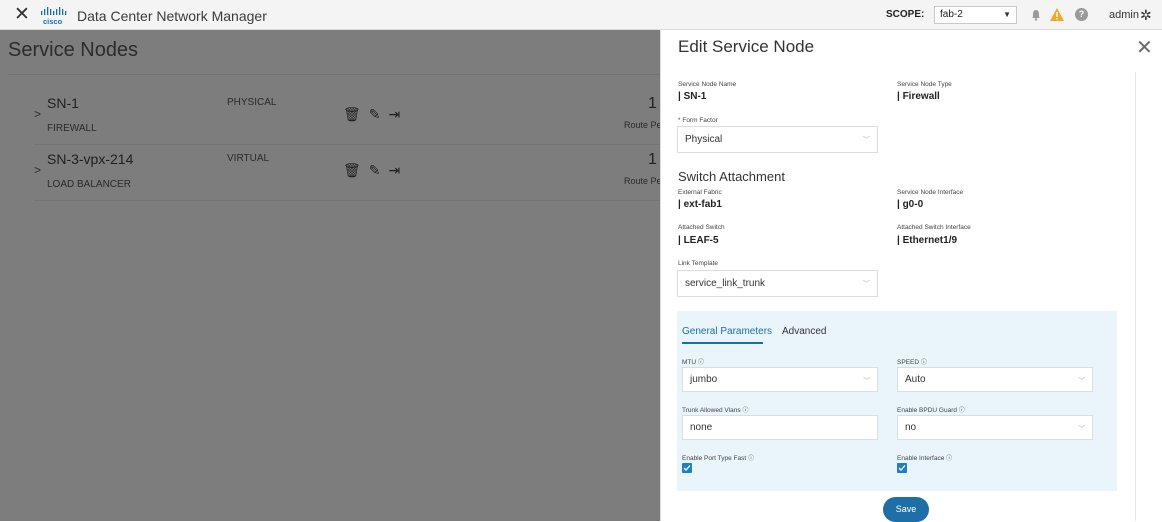  Describe the element at coordinates (700, 204) in the screenshot. I see `external-fabric-value: | ext-fab1` at that location.